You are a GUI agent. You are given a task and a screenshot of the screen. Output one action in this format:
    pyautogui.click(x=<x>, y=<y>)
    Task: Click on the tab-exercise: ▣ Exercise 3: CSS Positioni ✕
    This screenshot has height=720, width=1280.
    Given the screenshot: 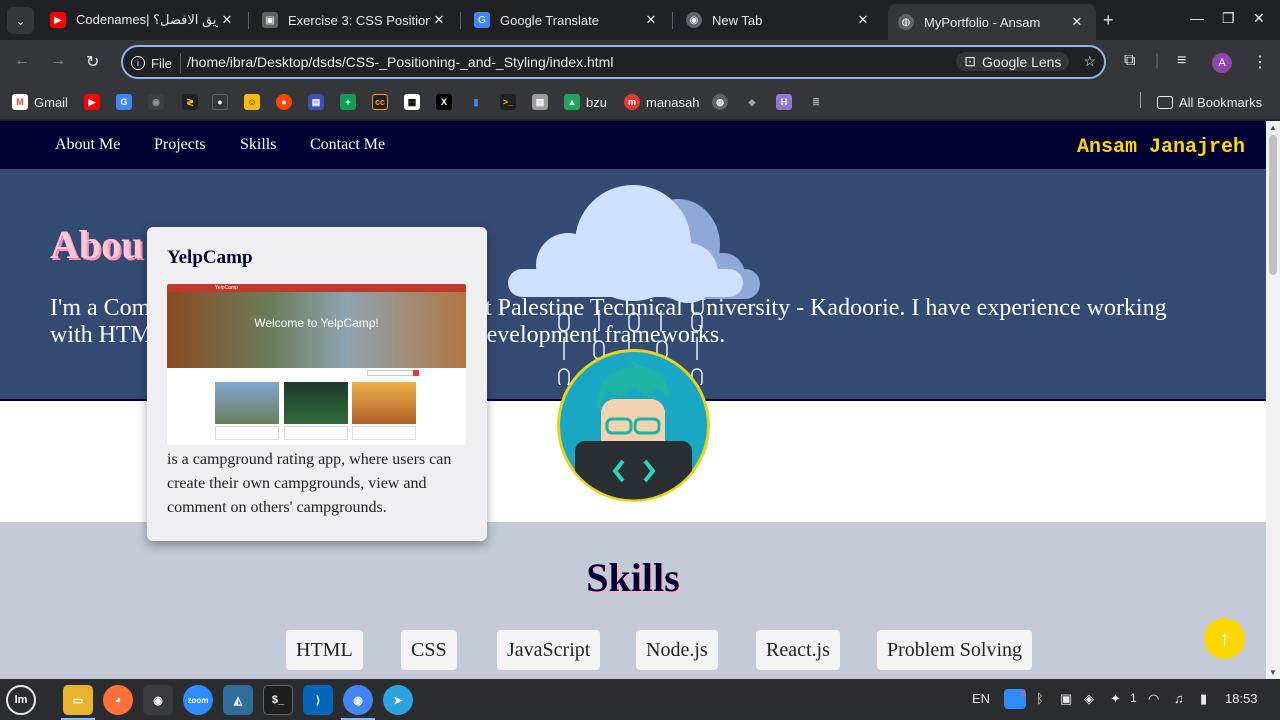 What is the action you would take?
    pyautogui.click(x=355, y=20)
    